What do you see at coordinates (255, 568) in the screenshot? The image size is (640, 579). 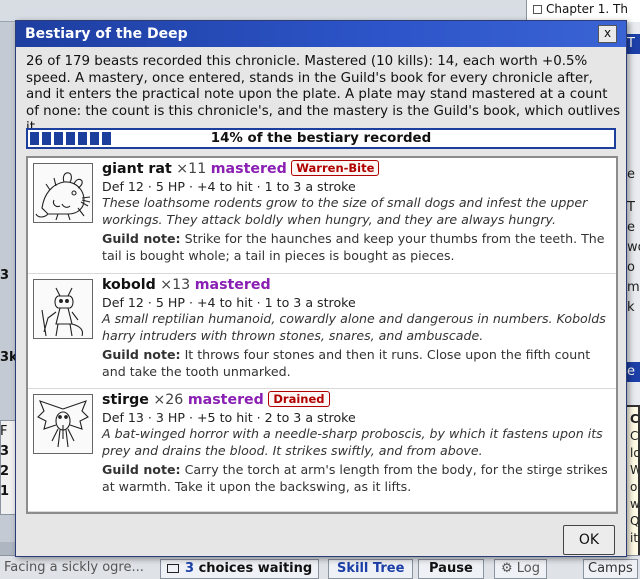 I see `choices-label: choices waiting` at bounding box center [255, 568].